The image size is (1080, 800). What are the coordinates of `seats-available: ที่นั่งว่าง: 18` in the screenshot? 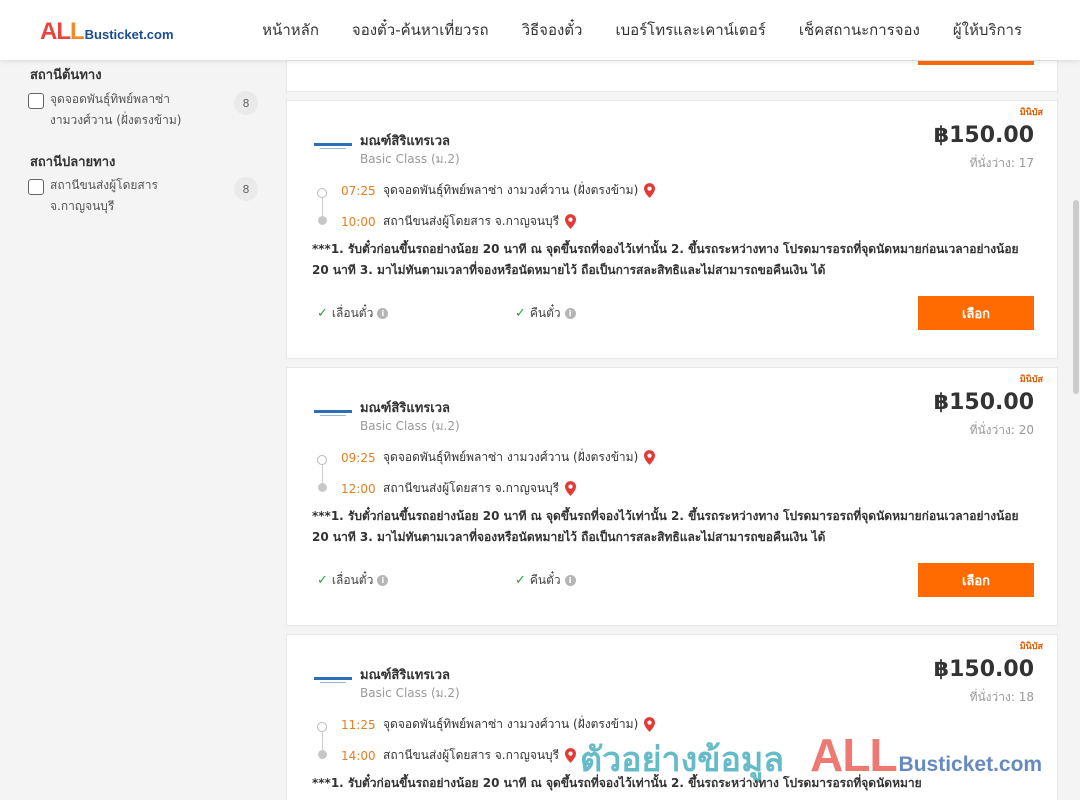 It's located at (1001, 697).